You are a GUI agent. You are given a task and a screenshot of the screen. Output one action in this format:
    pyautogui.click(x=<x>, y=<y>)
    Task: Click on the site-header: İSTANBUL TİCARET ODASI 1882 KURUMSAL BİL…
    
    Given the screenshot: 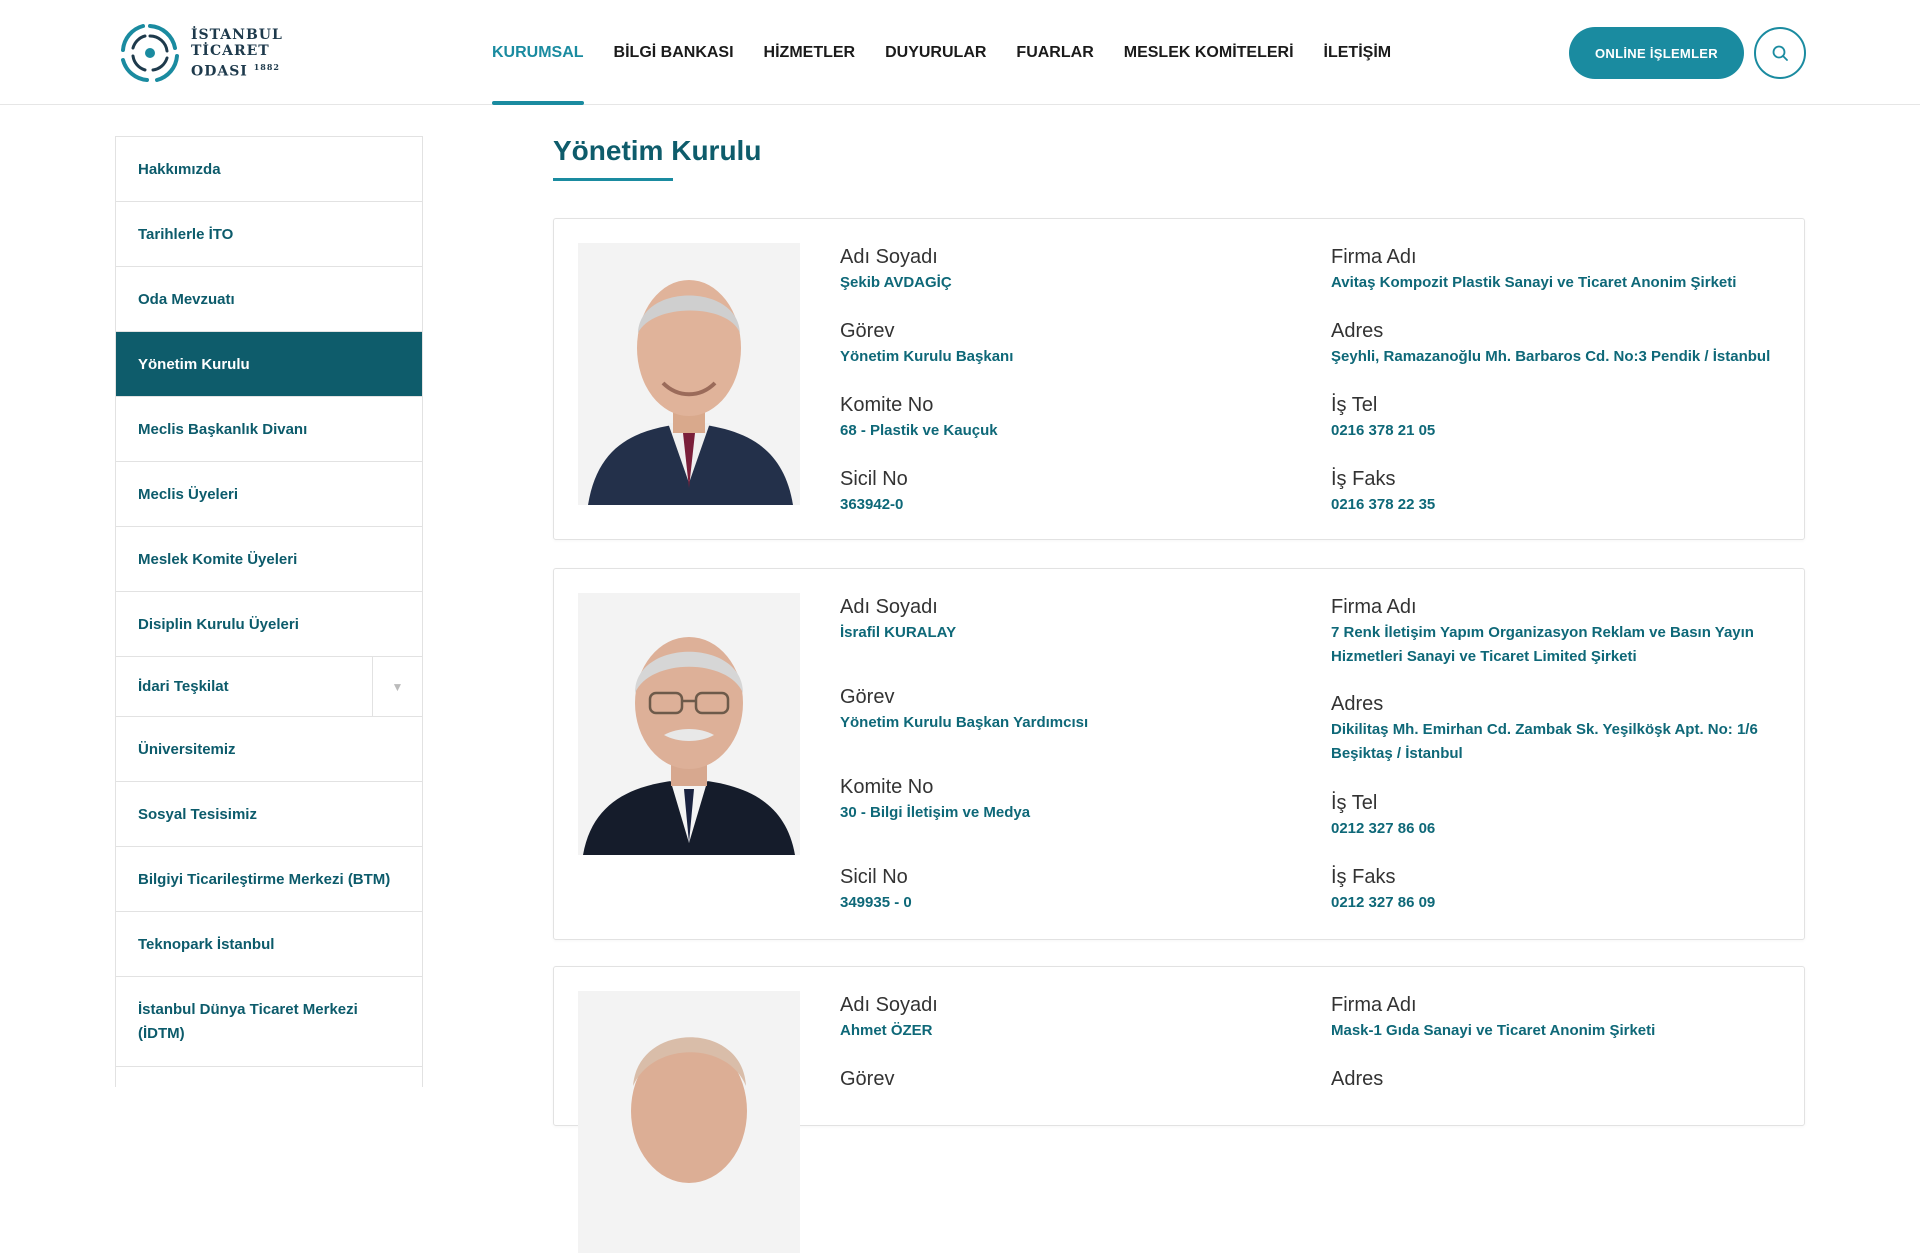 What is the action you would take?
    pyautogui.click(x=960, y=52)
    